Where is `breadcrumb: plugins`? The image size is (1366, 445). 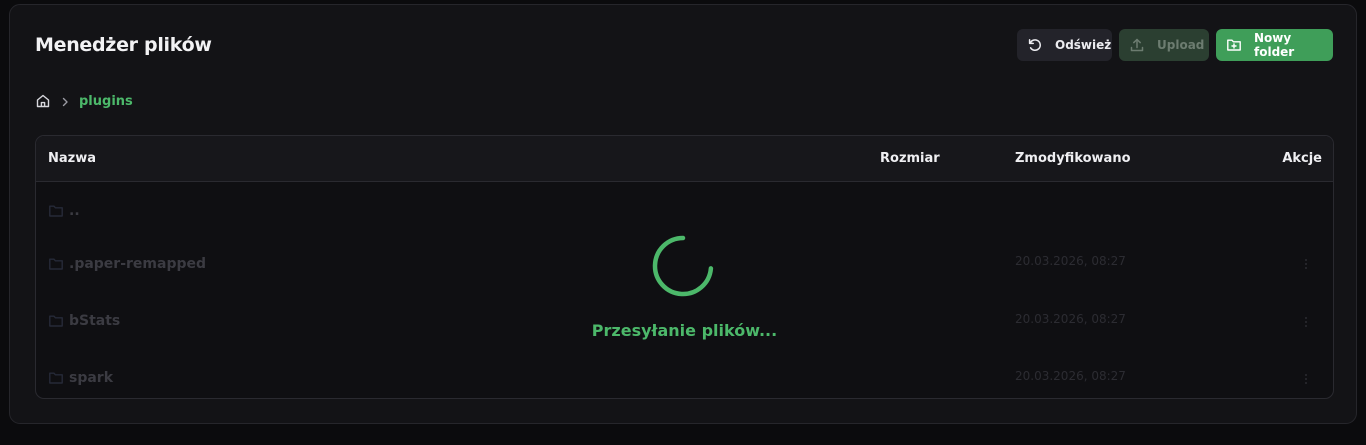 breadcrumb: plugins is located at coordinates (84, 101).